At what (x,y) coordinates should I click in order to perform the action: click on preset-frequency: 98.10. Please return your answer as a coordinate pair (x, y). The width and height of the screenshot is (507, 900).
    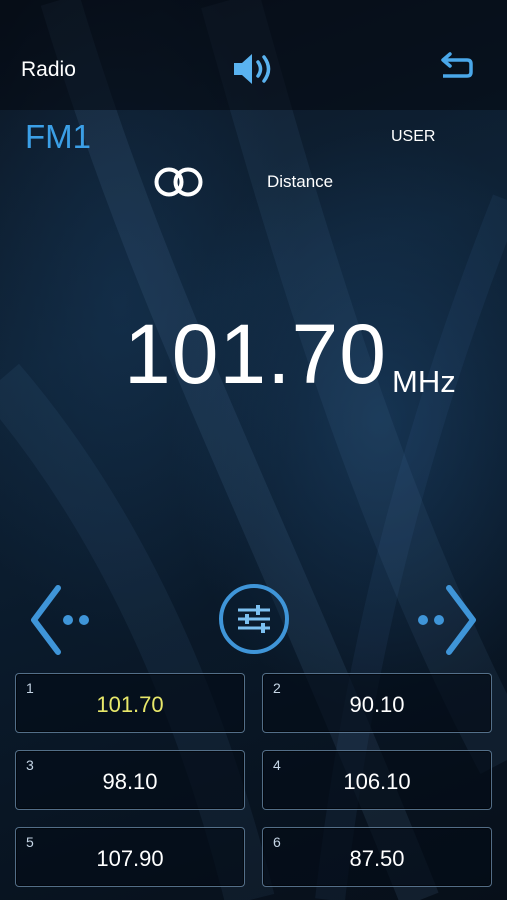
    Looking at the image, I should click on (130, 781).